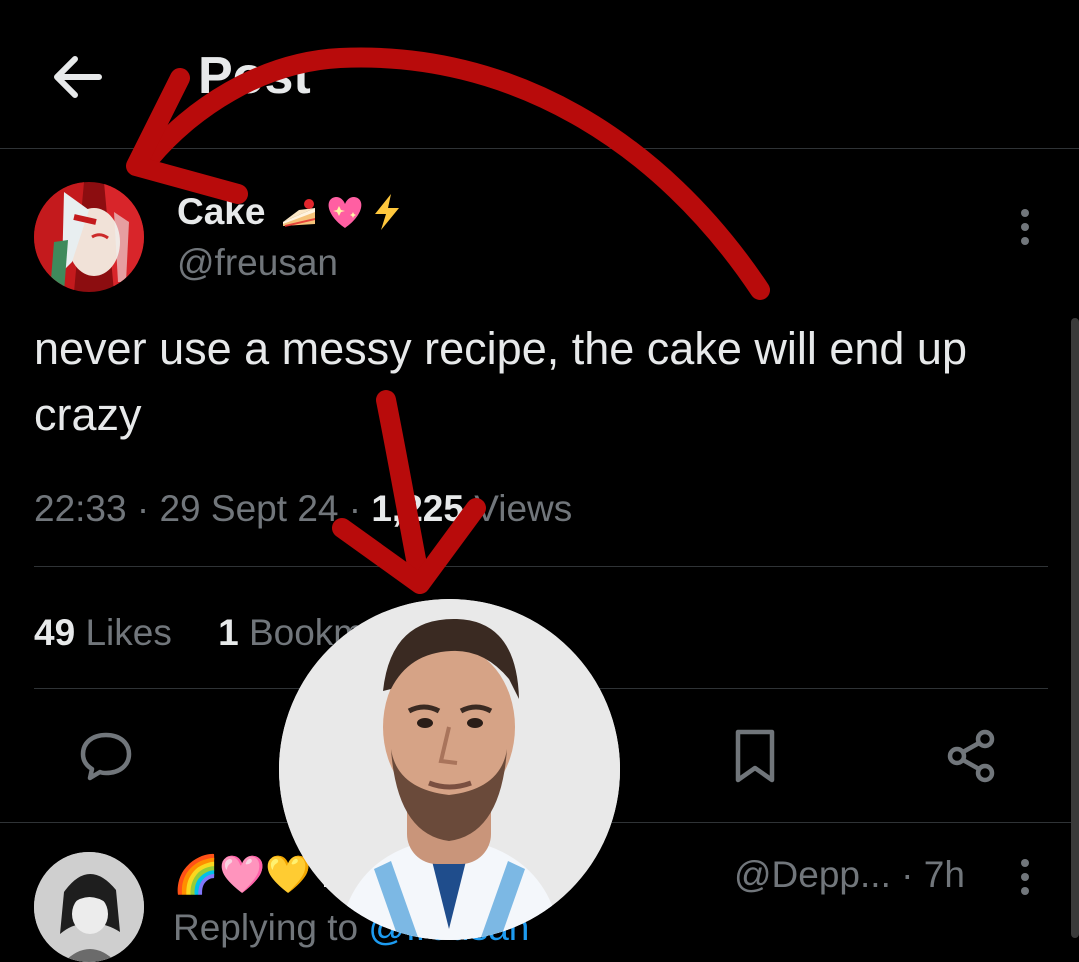  What do you see at coordinates (228, 632) in the screenshot?
I see `bookmarks-count: 1` at bounding box center [228, 632].